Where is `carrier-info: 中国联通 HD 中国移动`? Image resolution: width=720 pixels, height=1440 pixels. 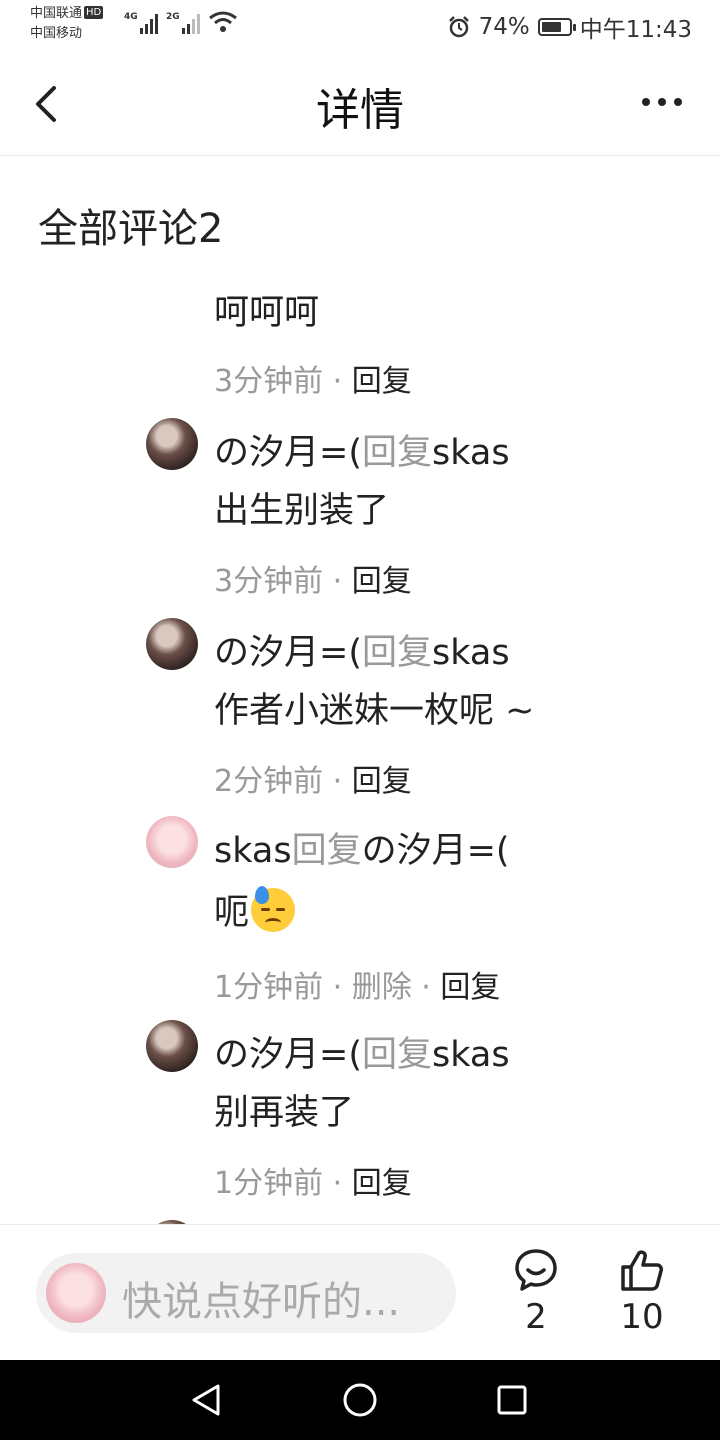 carrier-info: 中国联通 HD 中国移动 is located at coordinates (67, 24).